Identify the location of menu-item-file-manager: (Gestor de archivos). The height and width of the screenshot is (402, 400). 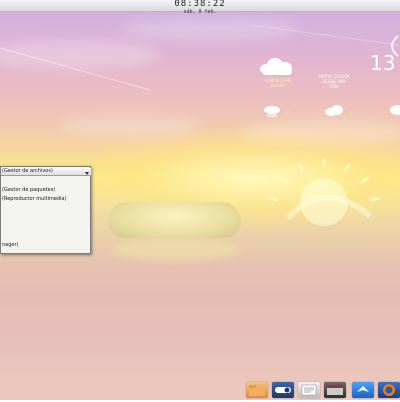
(46, 172).